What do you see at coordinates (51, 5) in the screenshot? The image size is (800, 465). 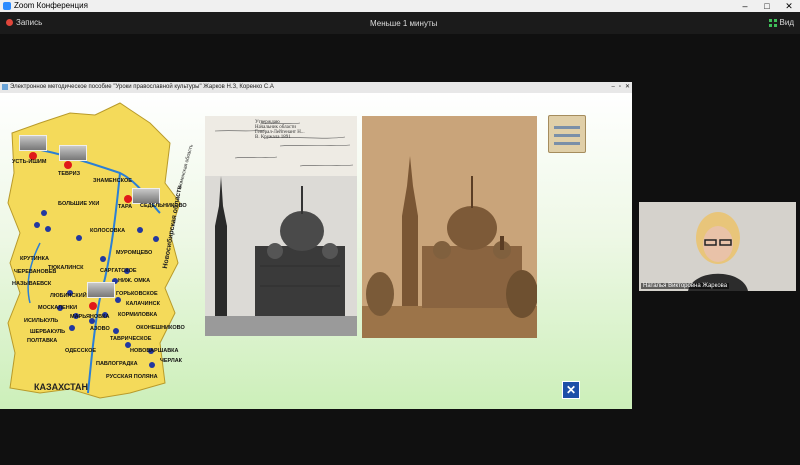 I see `window-title: Zoom Конференция` at bounding box center [51, 5].